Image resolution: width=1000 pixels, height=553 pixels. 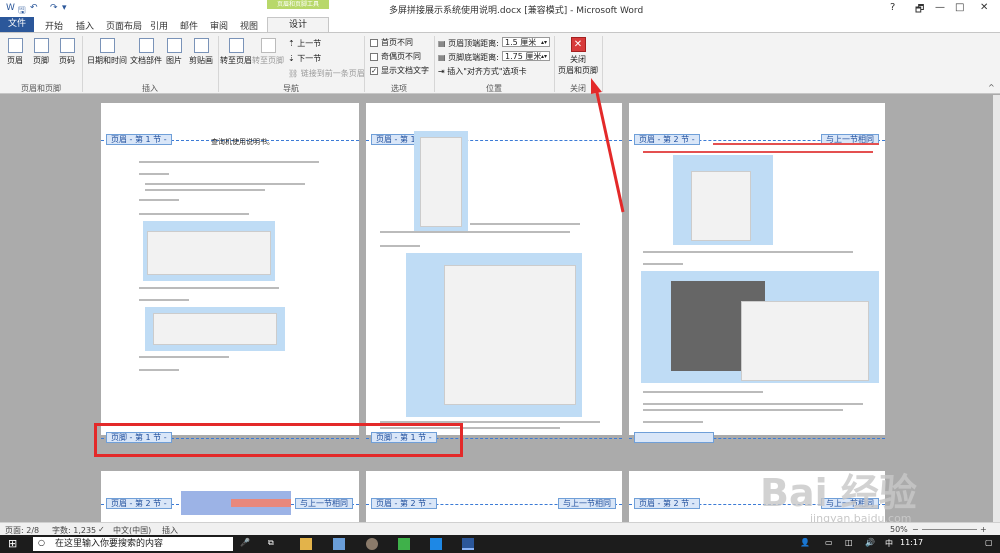 I want to click on word-taskbar-icon, so click(x=468, y=544).